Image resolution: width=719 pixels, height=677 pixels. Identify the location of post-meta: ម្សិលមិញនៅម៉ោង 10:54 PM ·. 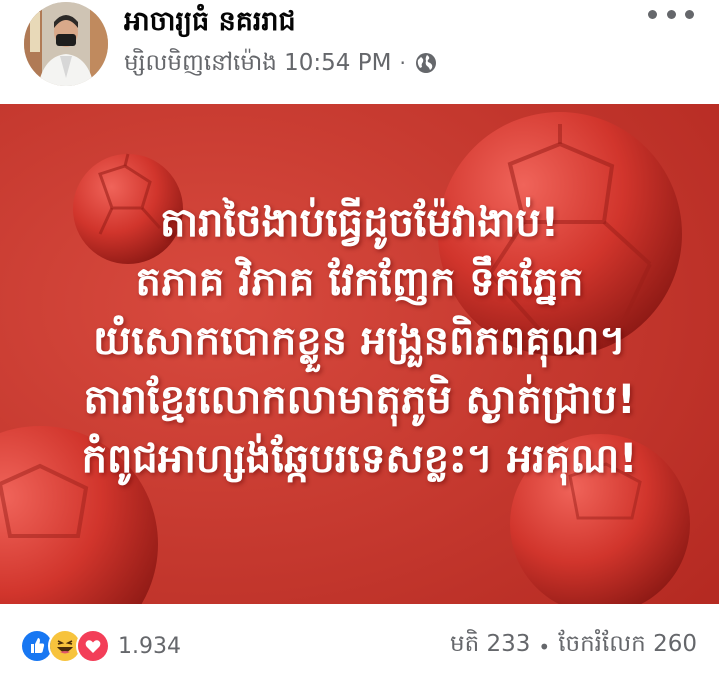
(281, 63).